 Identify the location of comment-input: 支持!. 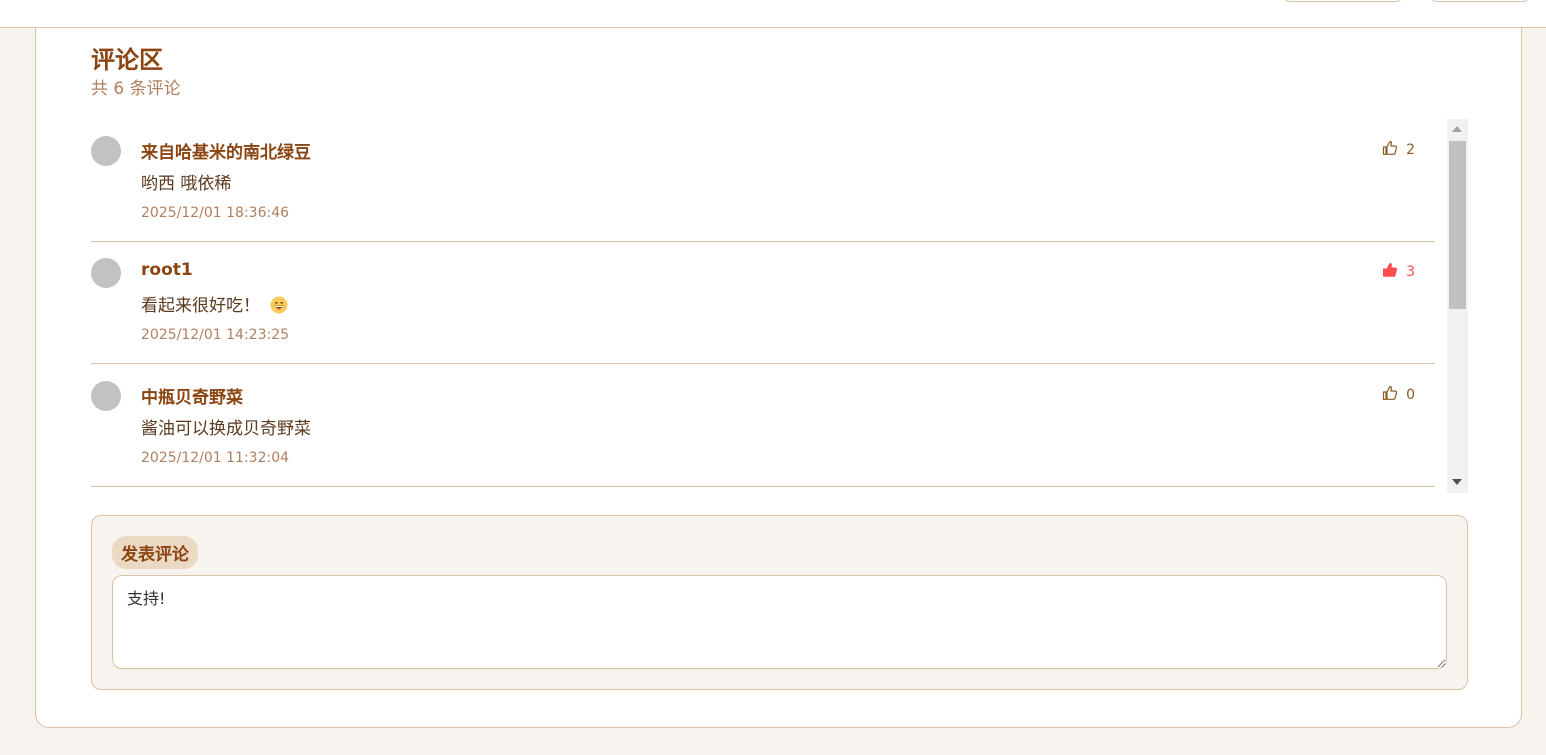
(779, 622).